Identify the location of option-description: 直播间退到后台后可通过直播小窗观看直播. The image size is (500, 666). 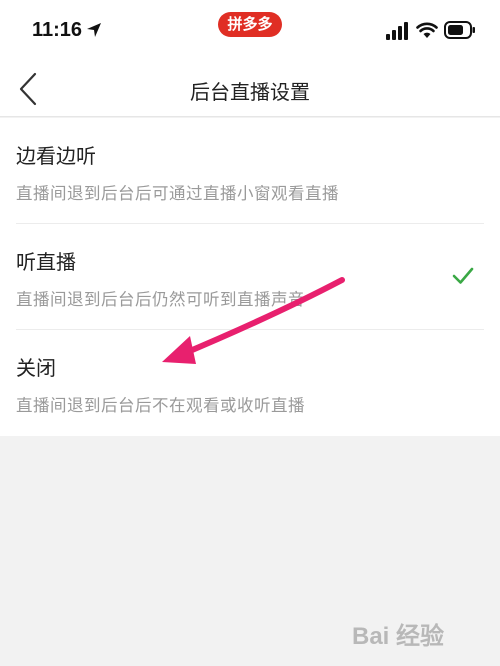
(177, 193).